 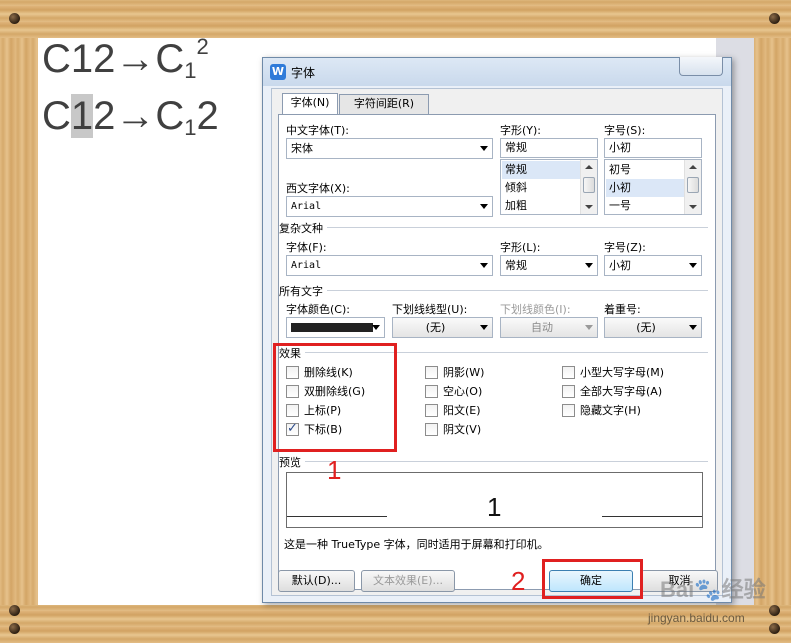 What do you see at coordinates (384, 104) in the screenshot?
I see `tab-character-spacing: 字符间距(R)` at bounding box center [384, 104].